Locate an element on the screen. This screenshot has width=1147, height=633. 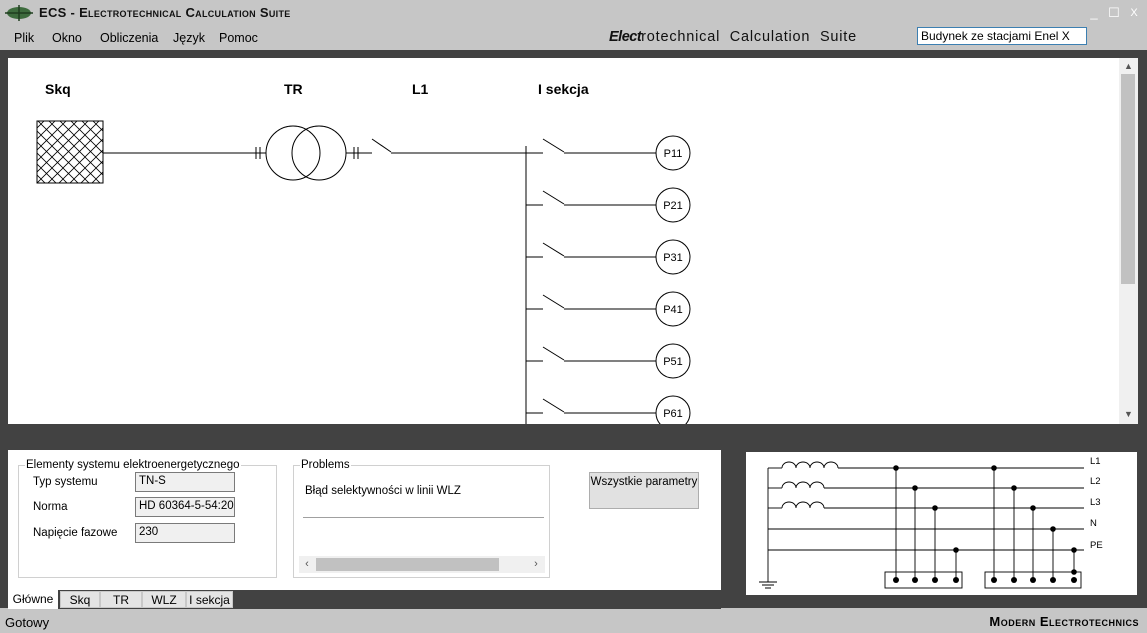
scroll-right-icon: › is located at coordinates (536, 564).